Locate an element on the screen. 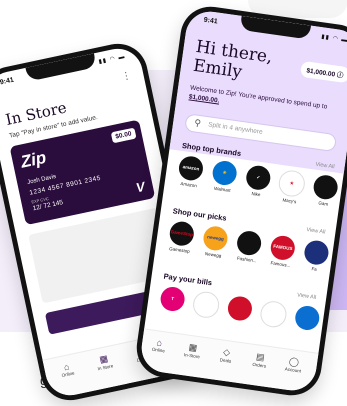 Image resolution: width=347 pixels, height=406 pixels. merchant-logo: newegg is located at coordinates (215, 238).